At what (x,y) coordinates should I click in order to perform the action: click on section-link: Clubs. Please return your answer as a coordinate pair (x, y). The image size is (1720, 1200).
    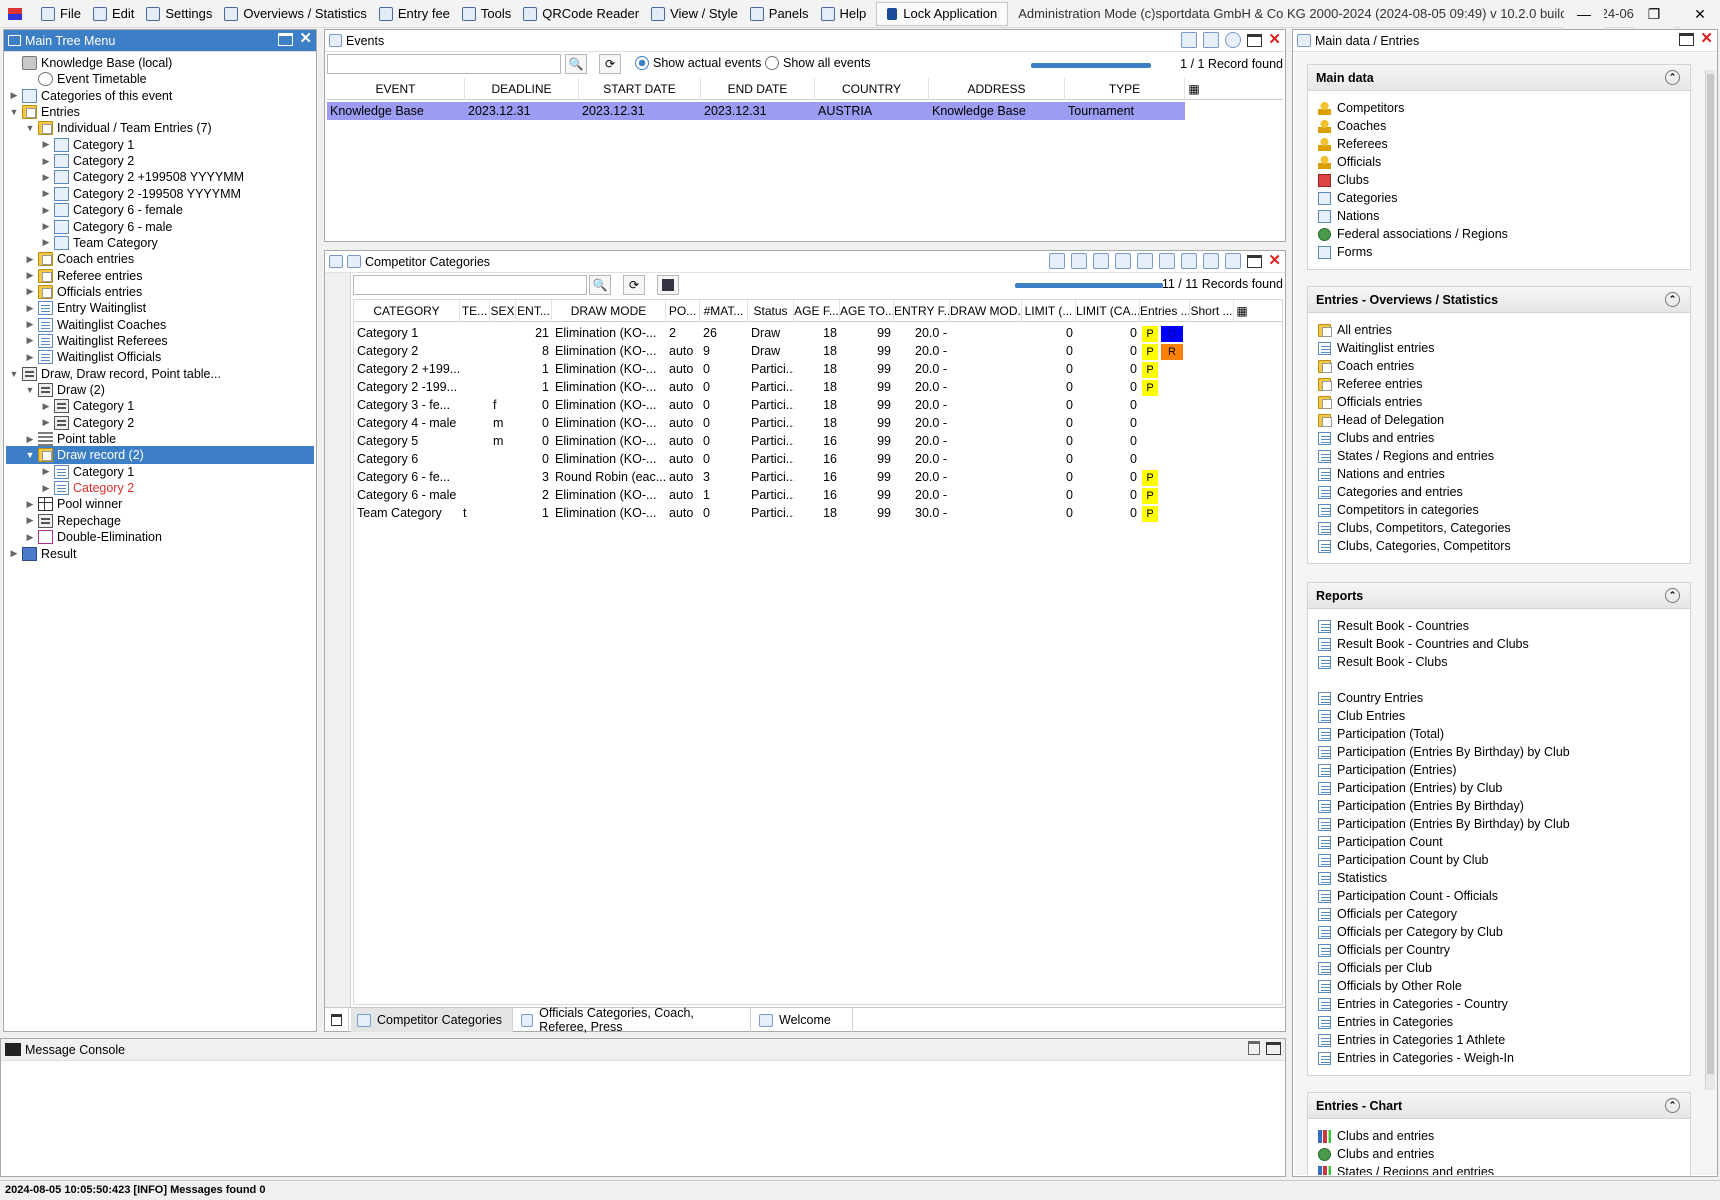
    Looking at the image, I should click on (1343, 180).